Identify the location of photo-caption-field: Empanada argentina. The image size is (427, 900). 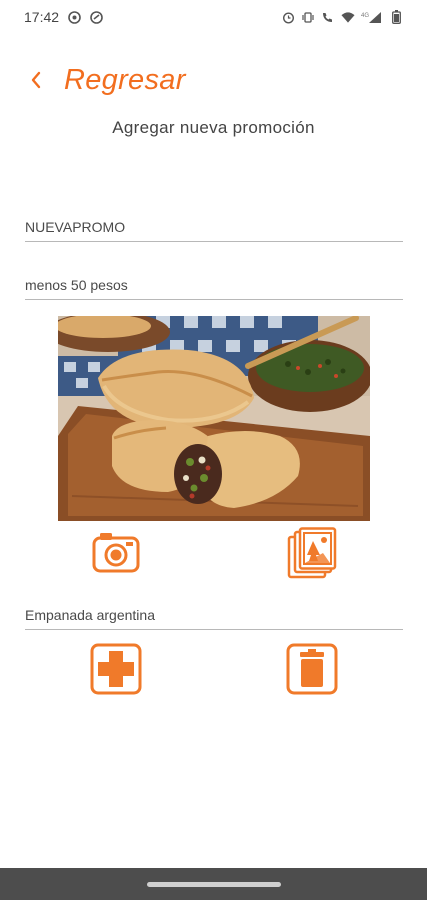
(214, 616).